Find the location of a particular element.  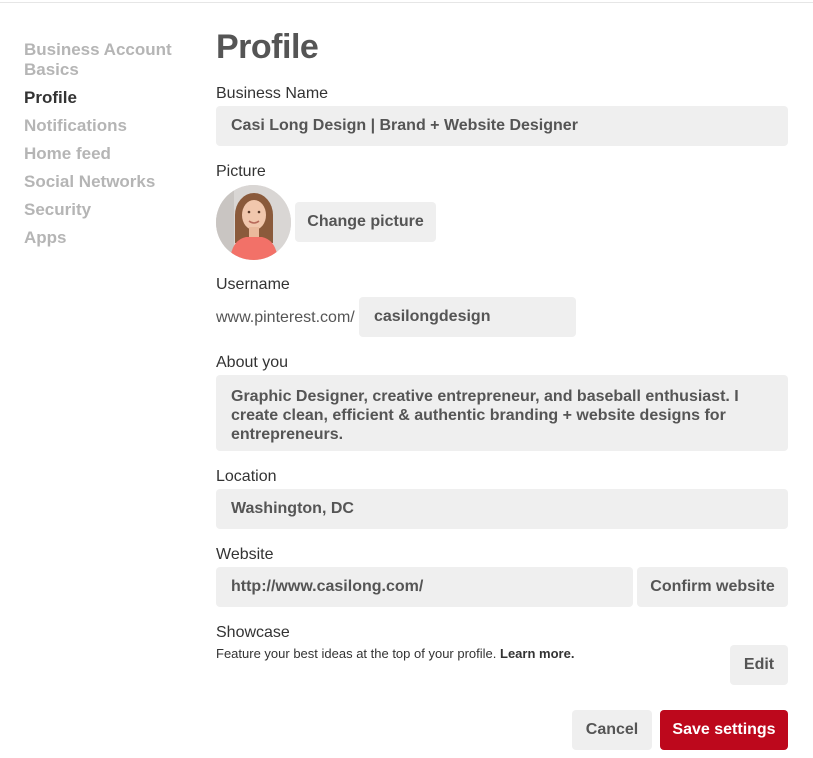

sidebar-item-profile: Profile is located at coordinates (109, 98).